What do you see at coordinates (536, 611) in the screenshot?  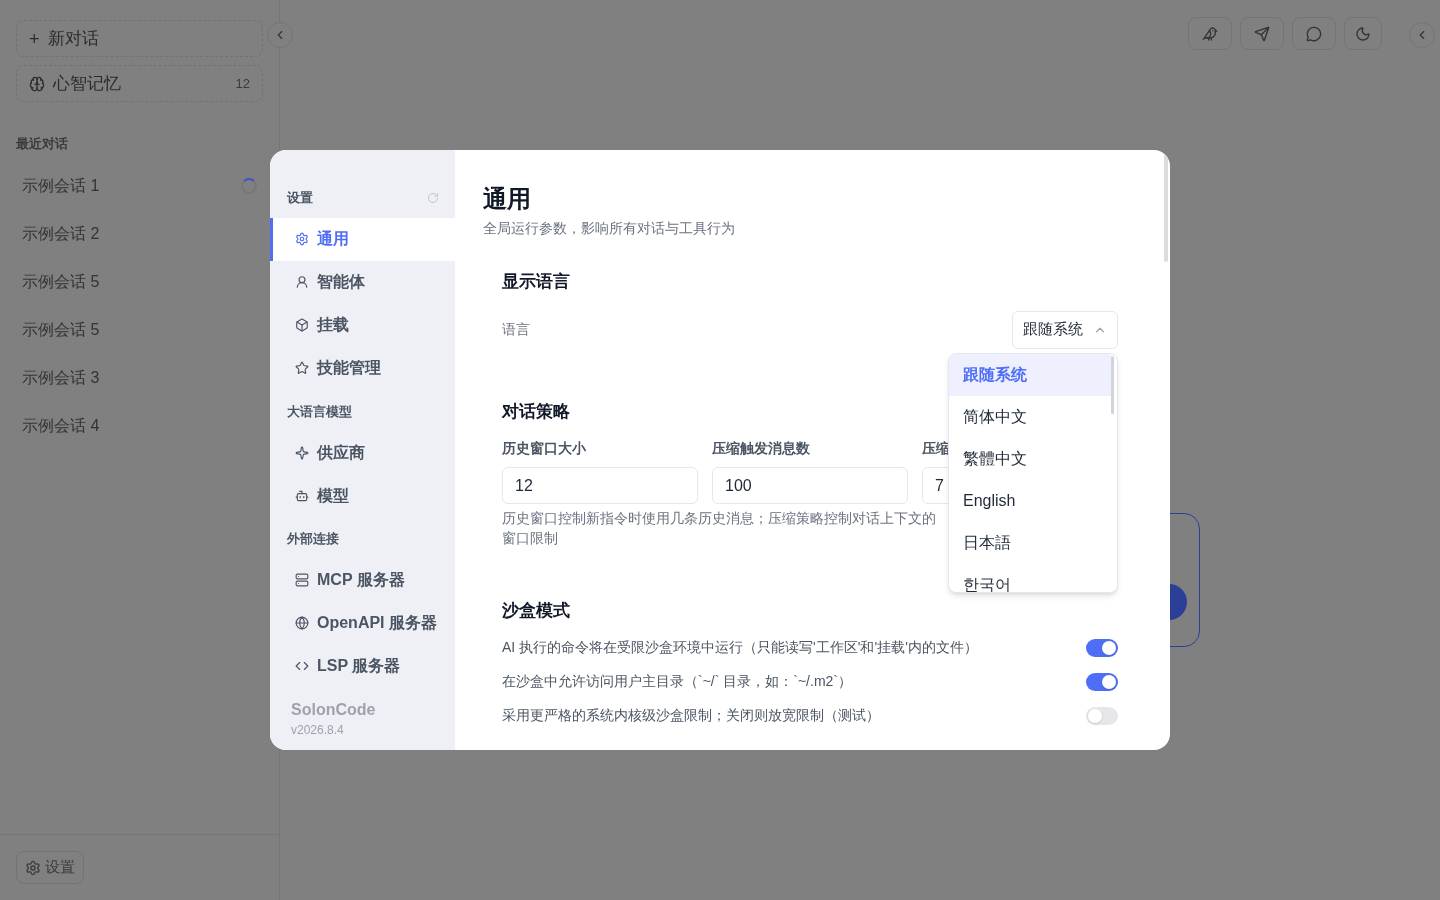 I see `section-heading: 沙盒模式` at bounding box center [536, 611].